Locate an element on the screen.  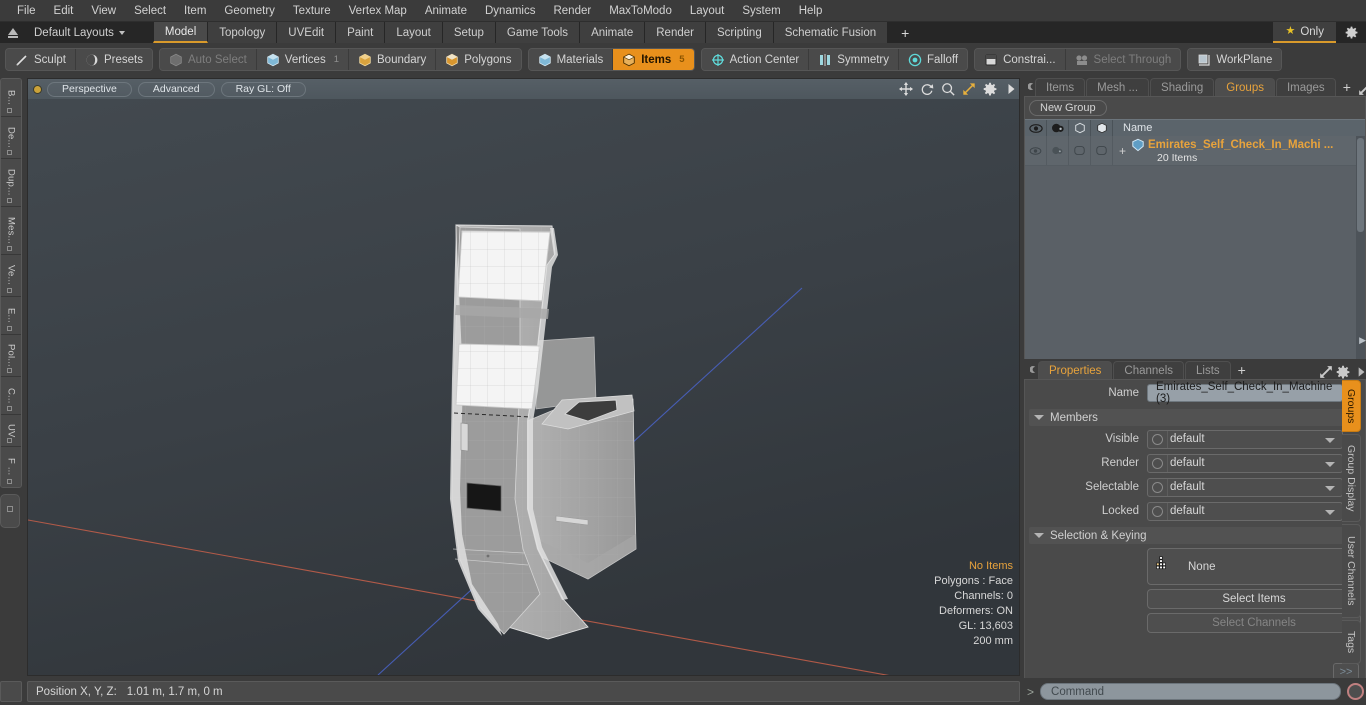
viewport-shading-selector: Advanced is located at coordinates (176, 89).